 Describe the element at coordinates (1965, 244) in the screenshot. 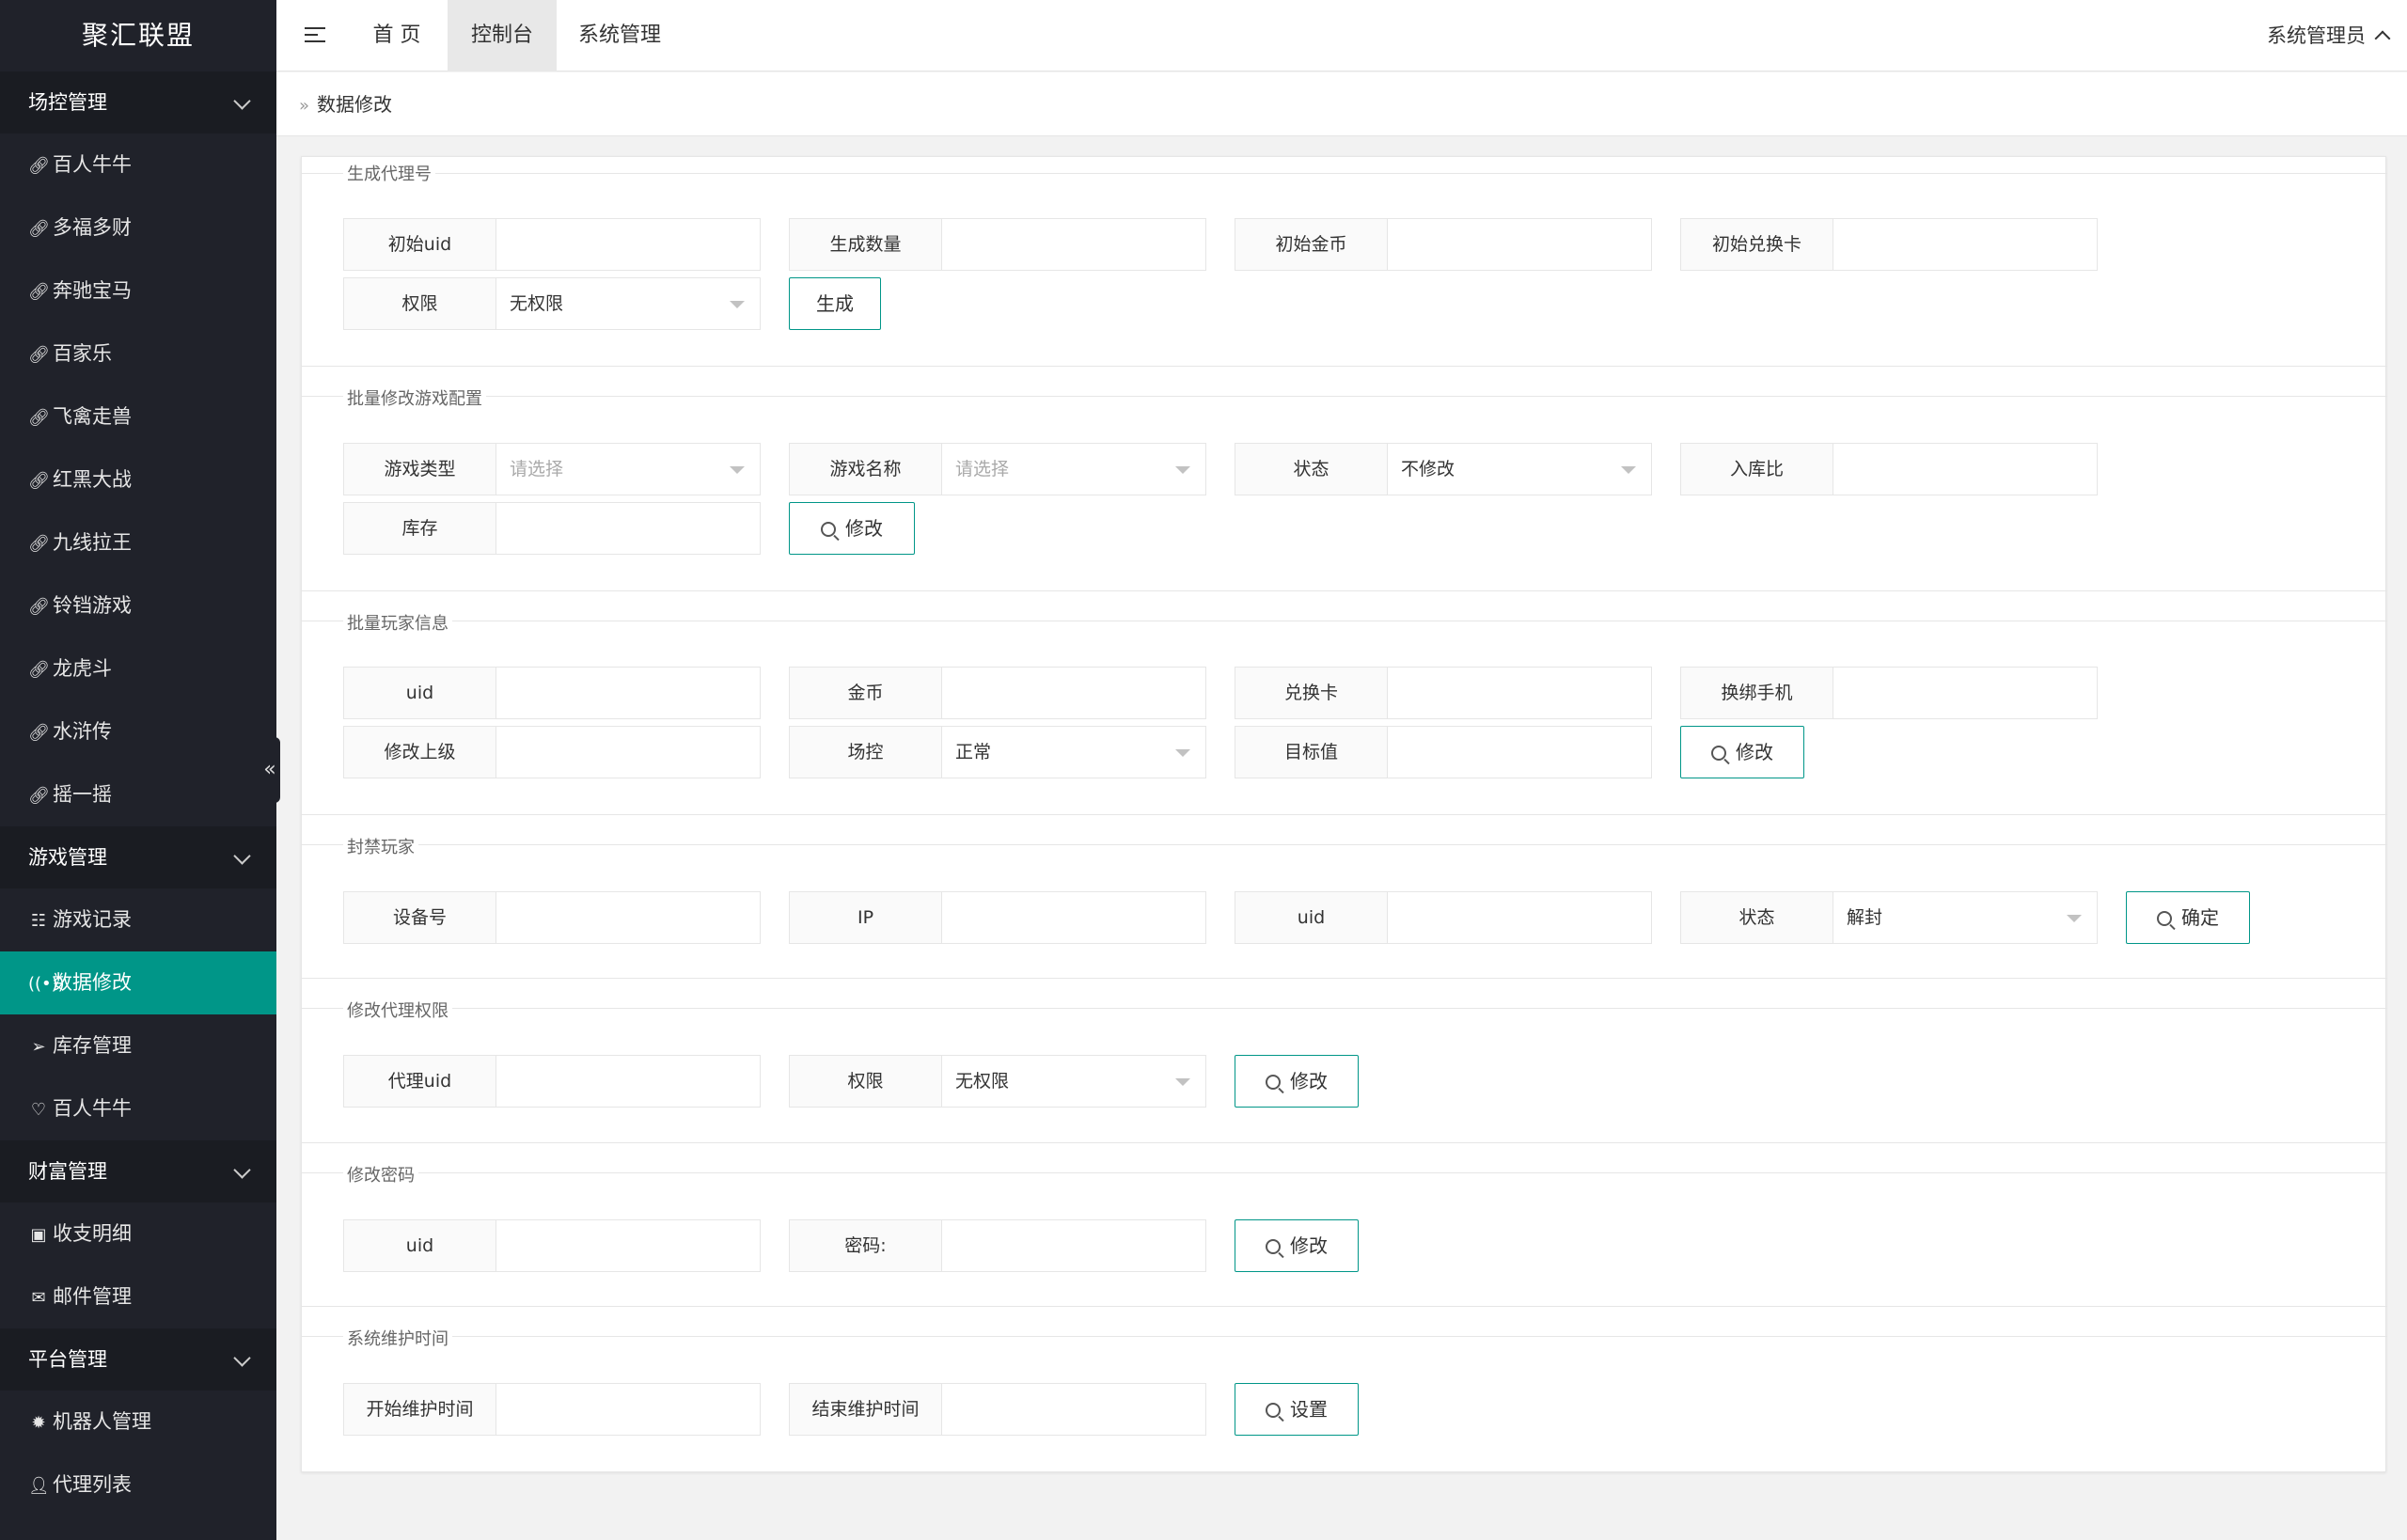

I see `start-card-input` at that location.